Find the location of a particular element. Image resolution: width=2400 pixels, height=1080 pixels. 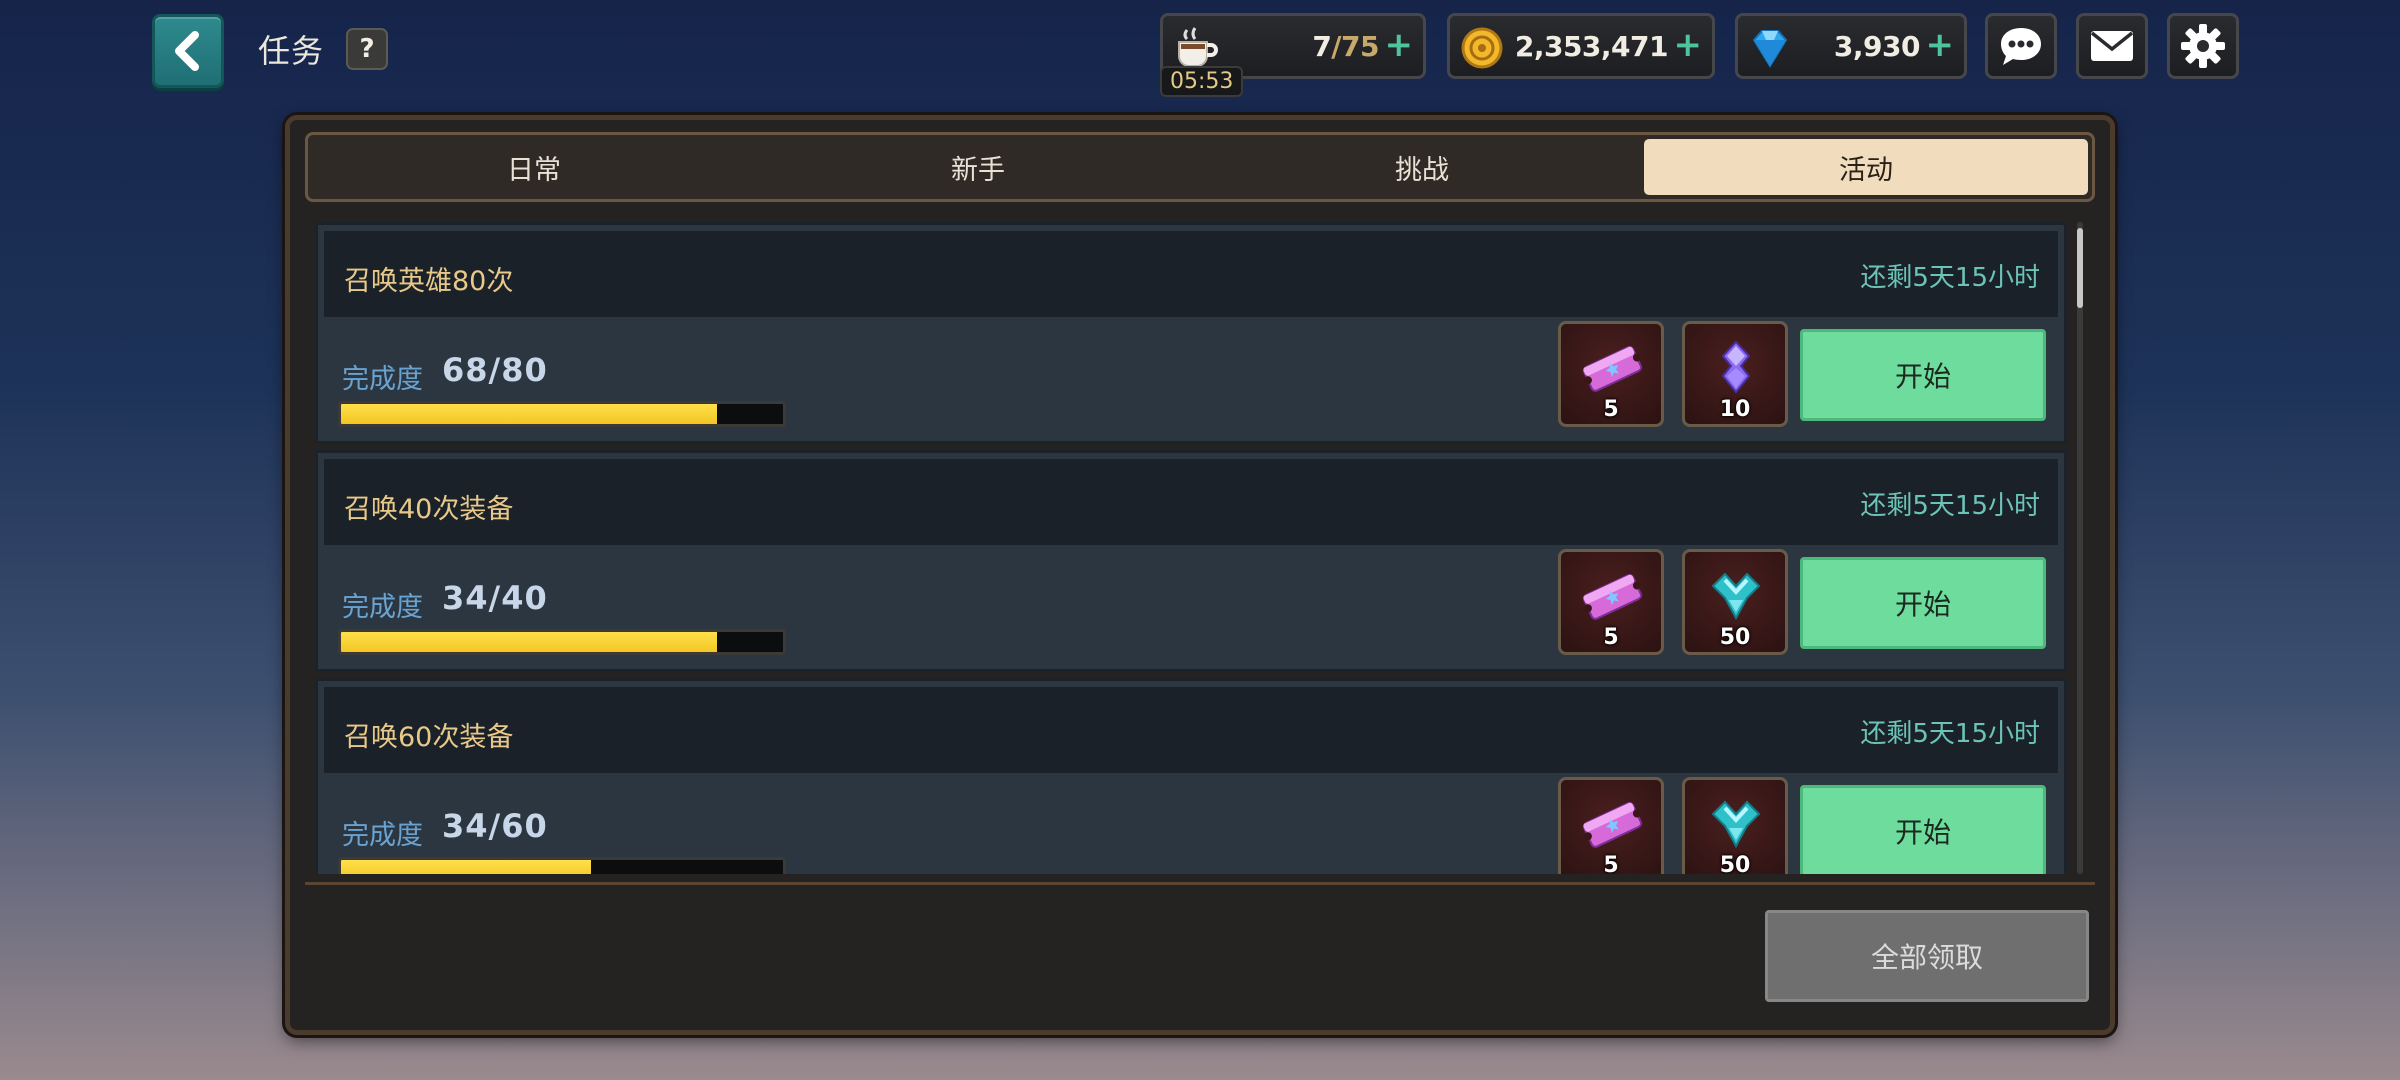

gold-coin-icon is located at coordinates (1482, 48).